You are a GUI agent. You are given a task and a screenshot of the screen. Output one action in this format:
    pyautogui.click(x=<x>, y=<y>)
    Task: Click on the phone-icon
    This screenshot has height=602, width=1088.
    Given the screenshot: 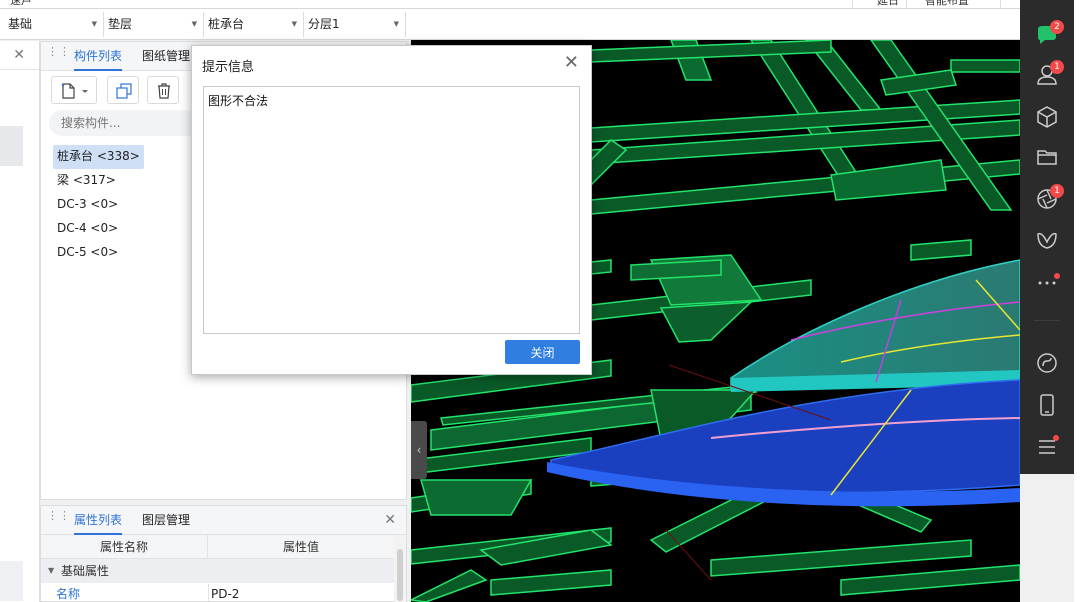 What is the action you would take?
    pyautogui.click(x=1047, y=405)
    